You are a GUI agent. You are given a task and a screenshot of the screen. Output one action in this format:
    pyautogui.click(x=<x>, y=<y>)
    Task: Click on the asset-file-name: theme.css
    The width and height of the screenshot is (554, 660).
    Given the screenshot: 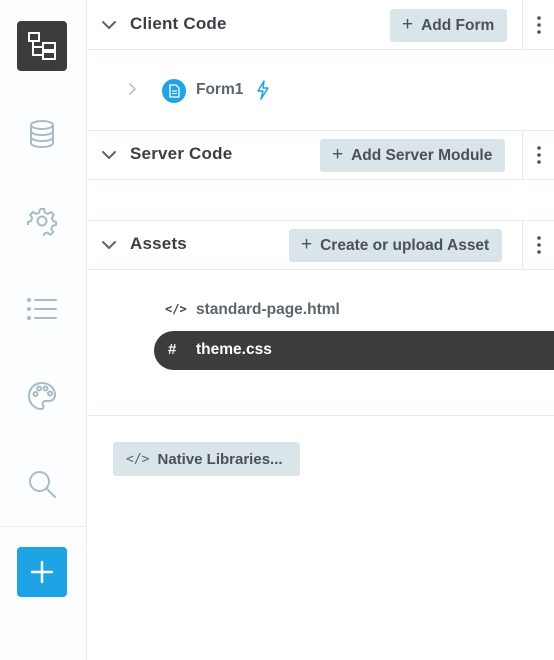 What is the action you would take?
    pyautogui.click(x=234, y=349)
    